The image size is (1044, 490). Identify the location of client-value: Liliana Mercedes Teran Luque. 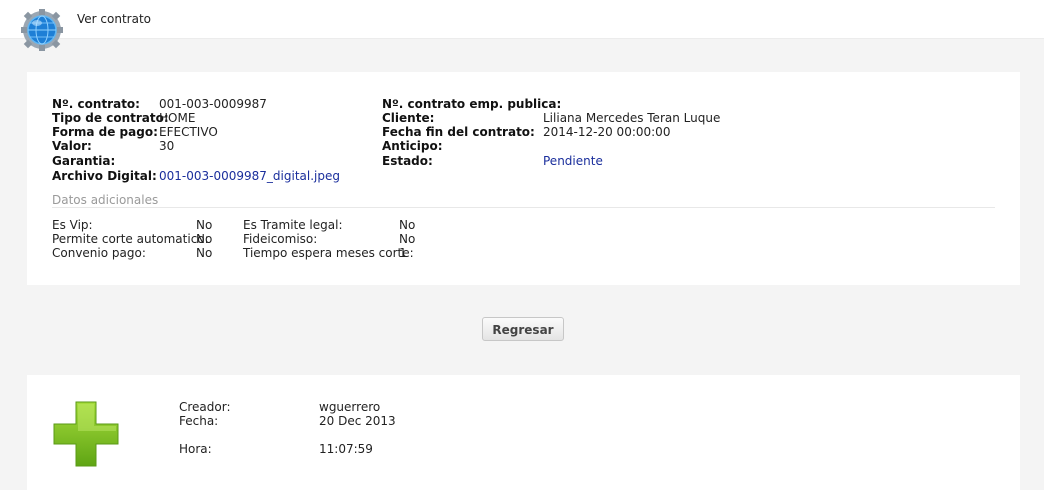
(632, 118).